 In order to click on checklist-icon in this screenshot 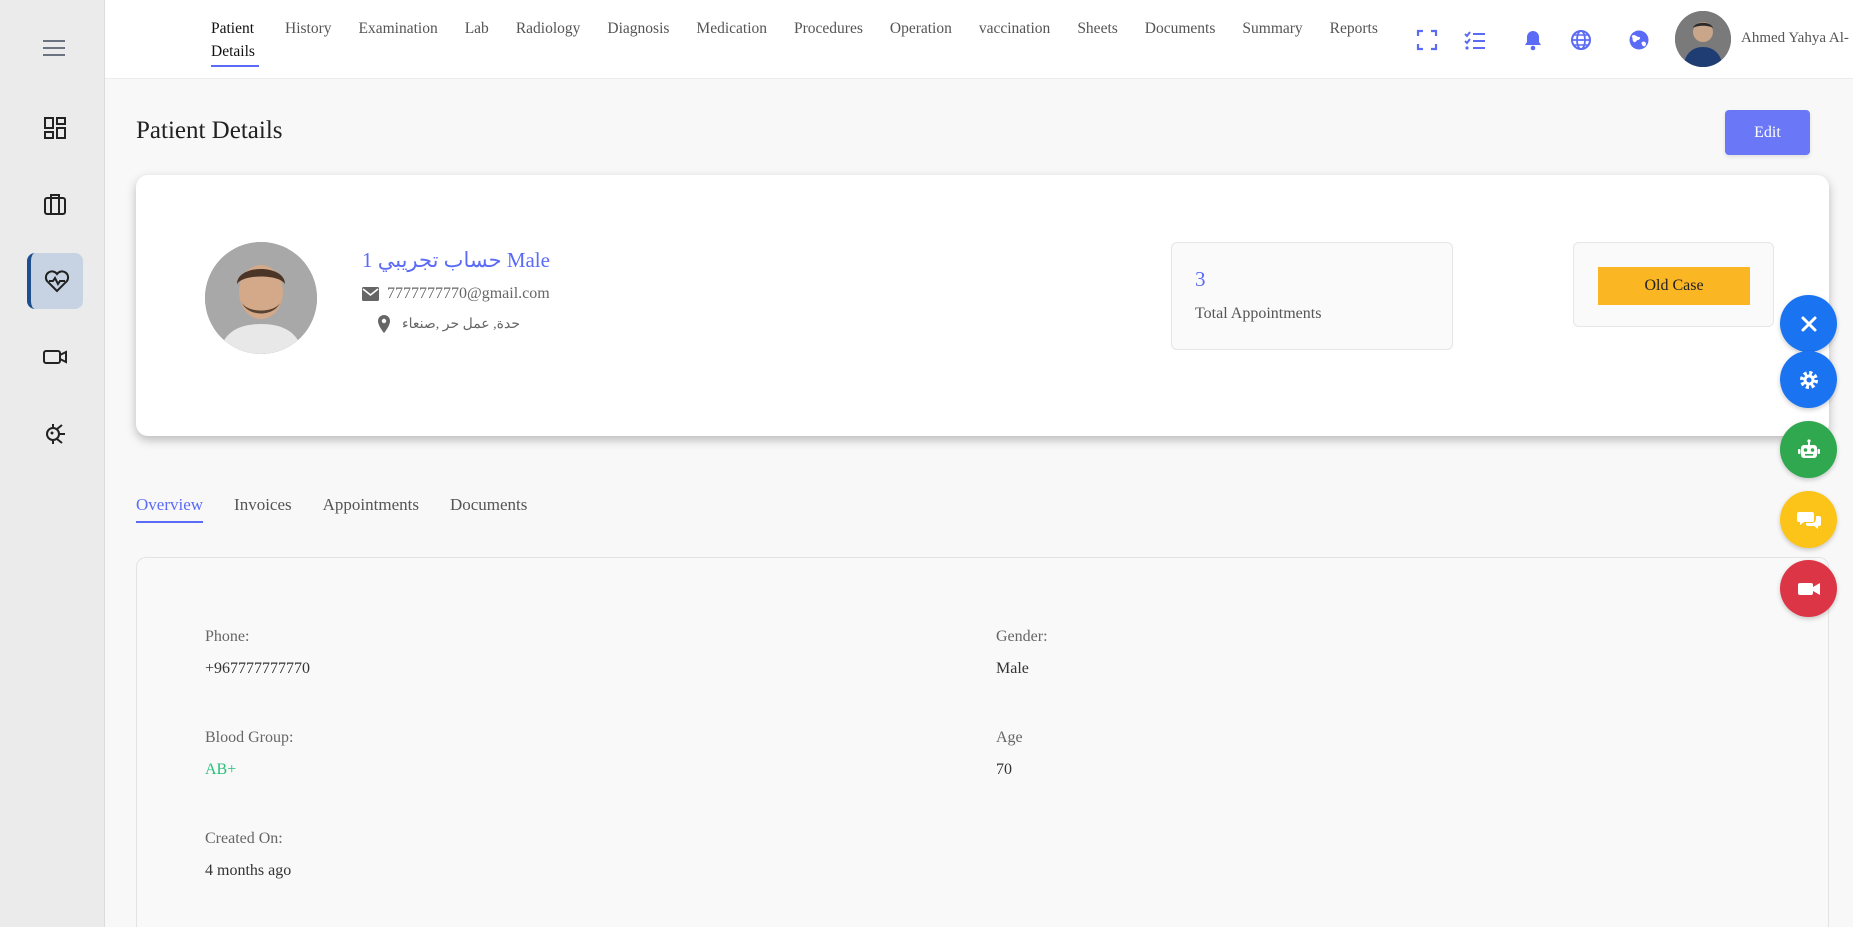, I will do `click(1474, 40)`.